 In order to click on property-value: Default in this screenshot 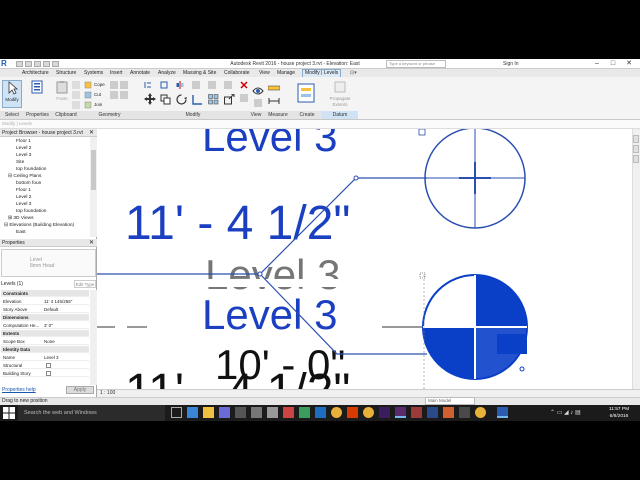, I will do `click(51, 309)`.